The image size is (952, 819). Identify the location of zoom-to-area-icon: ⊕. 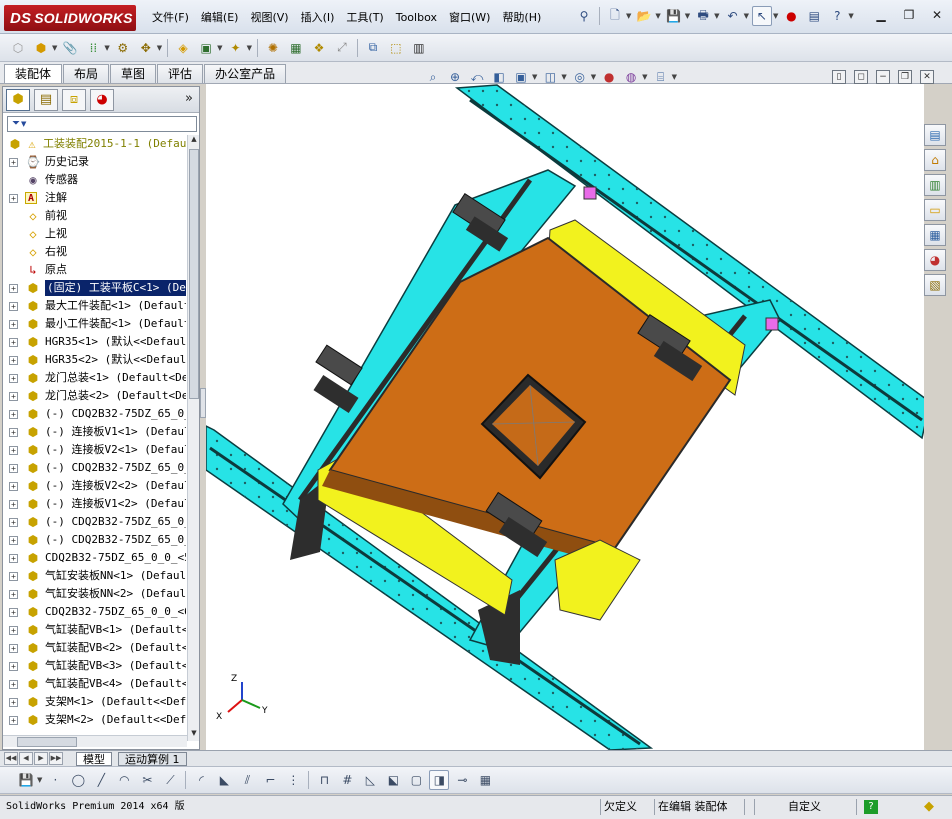
(455, 77).